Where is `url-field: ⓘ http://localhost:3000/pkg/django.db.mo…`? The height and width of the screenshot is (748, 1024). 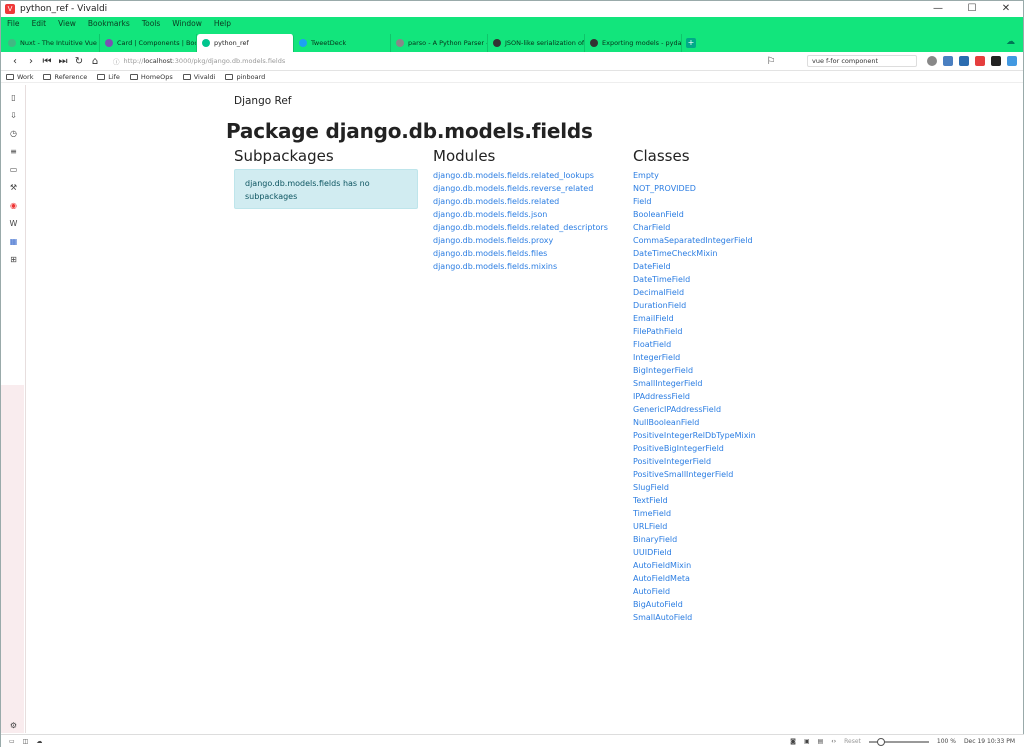 url-field: ⓘ http://localhost:3000/pkg/django.db.mo… is located at coordinates (438, 61).